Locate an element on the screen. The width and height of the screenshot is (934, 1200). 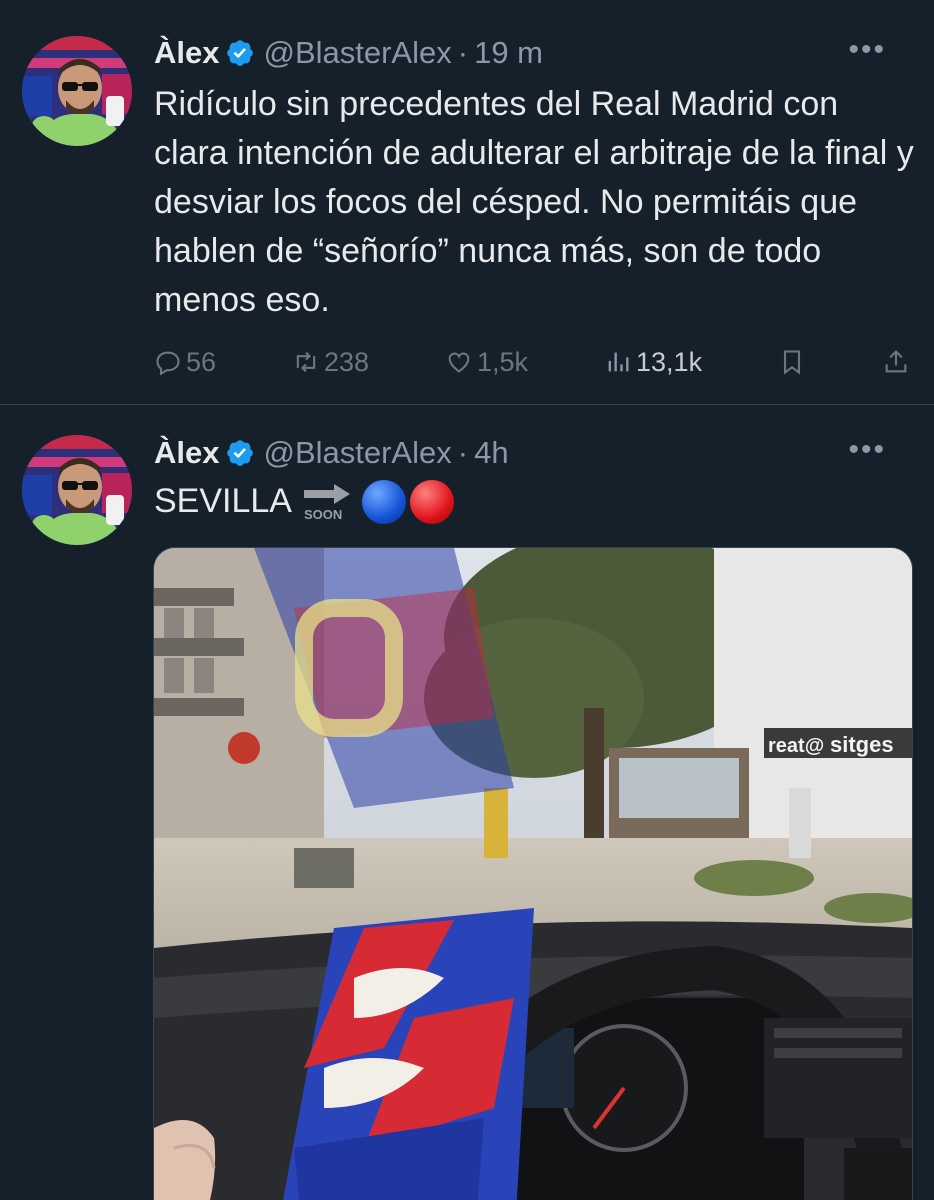
bookmark-icon is located at coordinates (792, 362).